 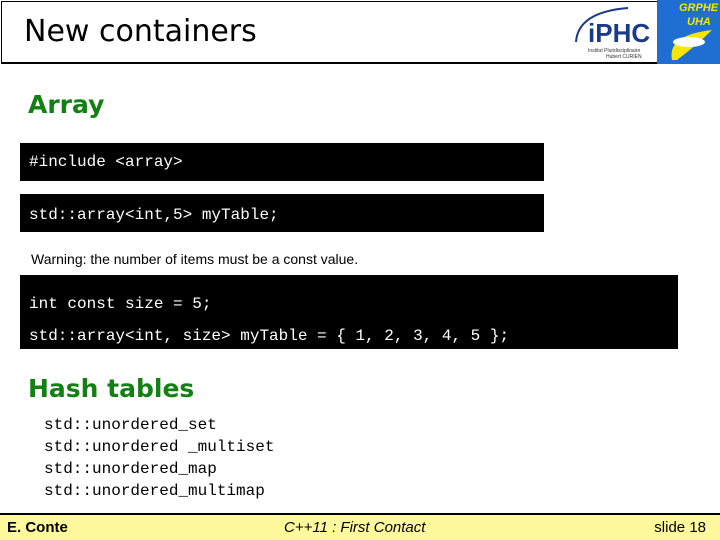 What do you see at coordinates (154, 491) in the screenshot?
I see `list-item: std::unordered_multimap` at bounding box center [154, 491].